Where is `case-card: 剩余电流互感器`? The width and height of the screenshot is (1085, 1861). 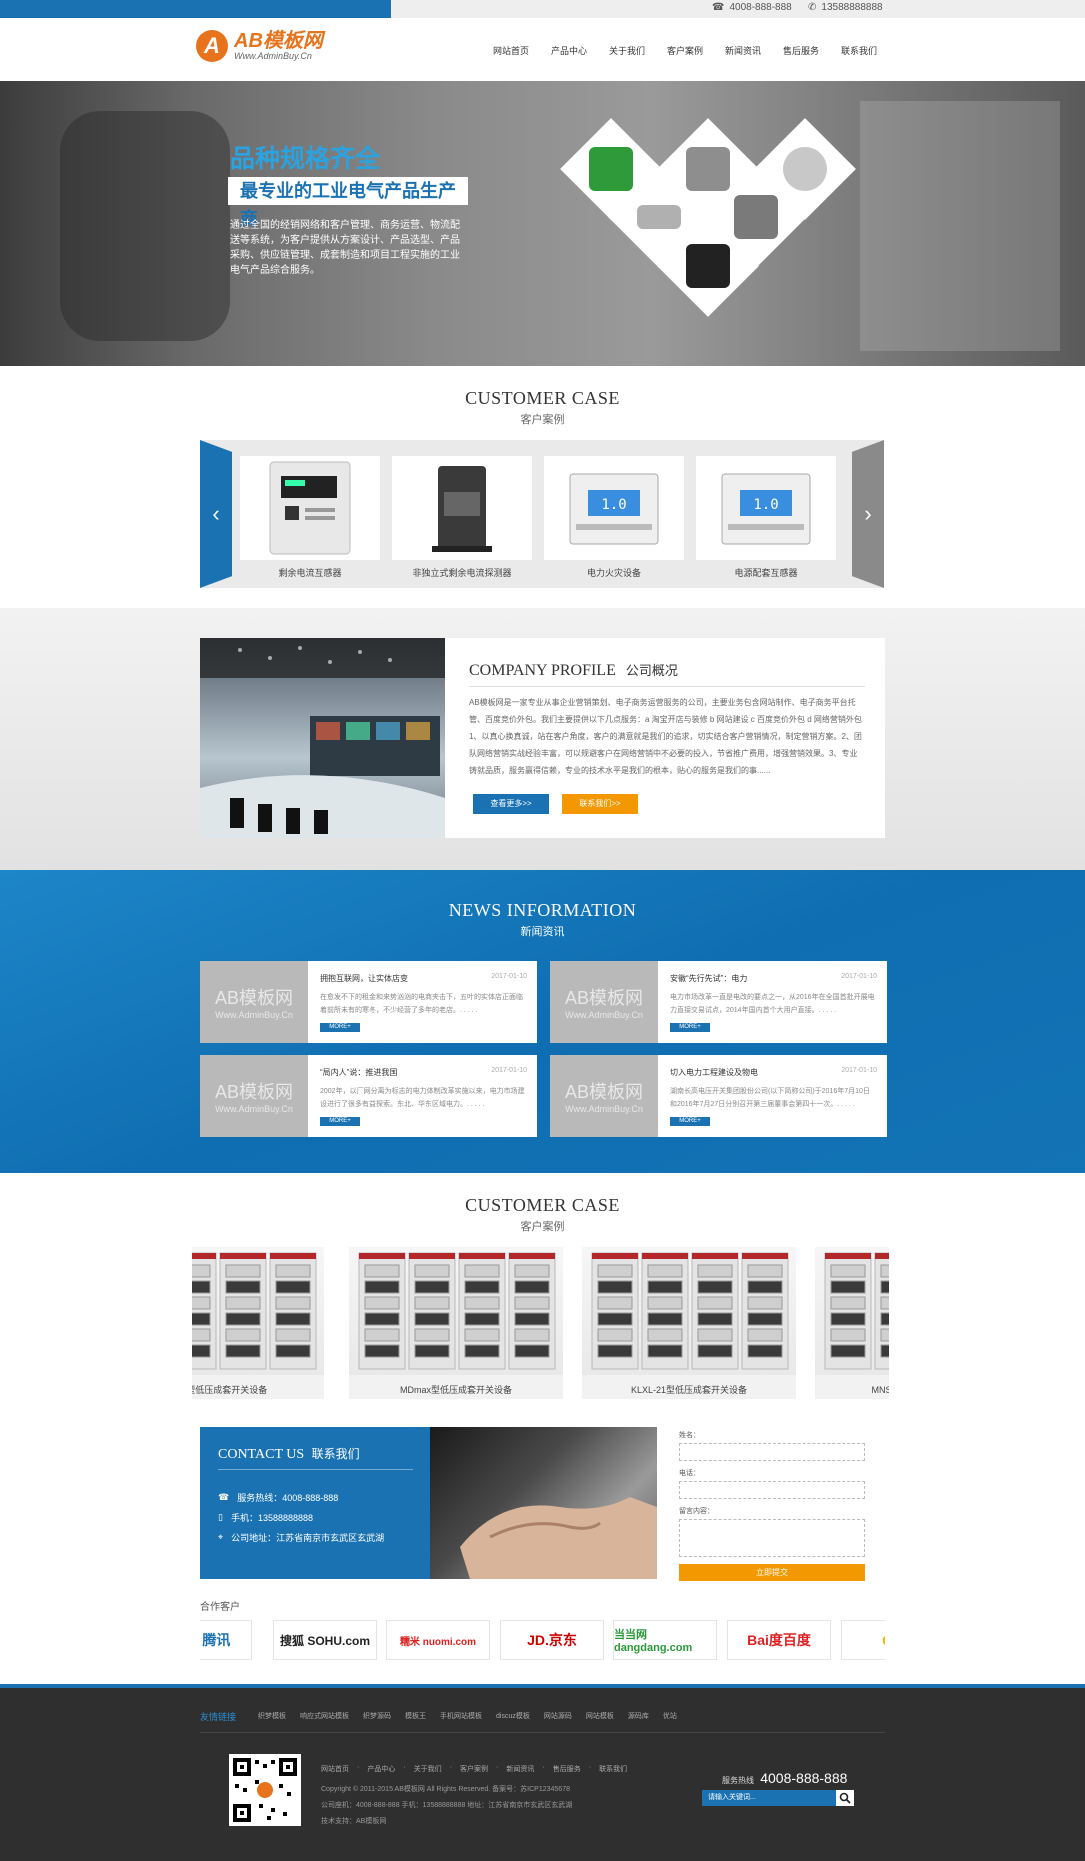
case-card: 剩余电流互感器 is located at coordinates (310, 517).